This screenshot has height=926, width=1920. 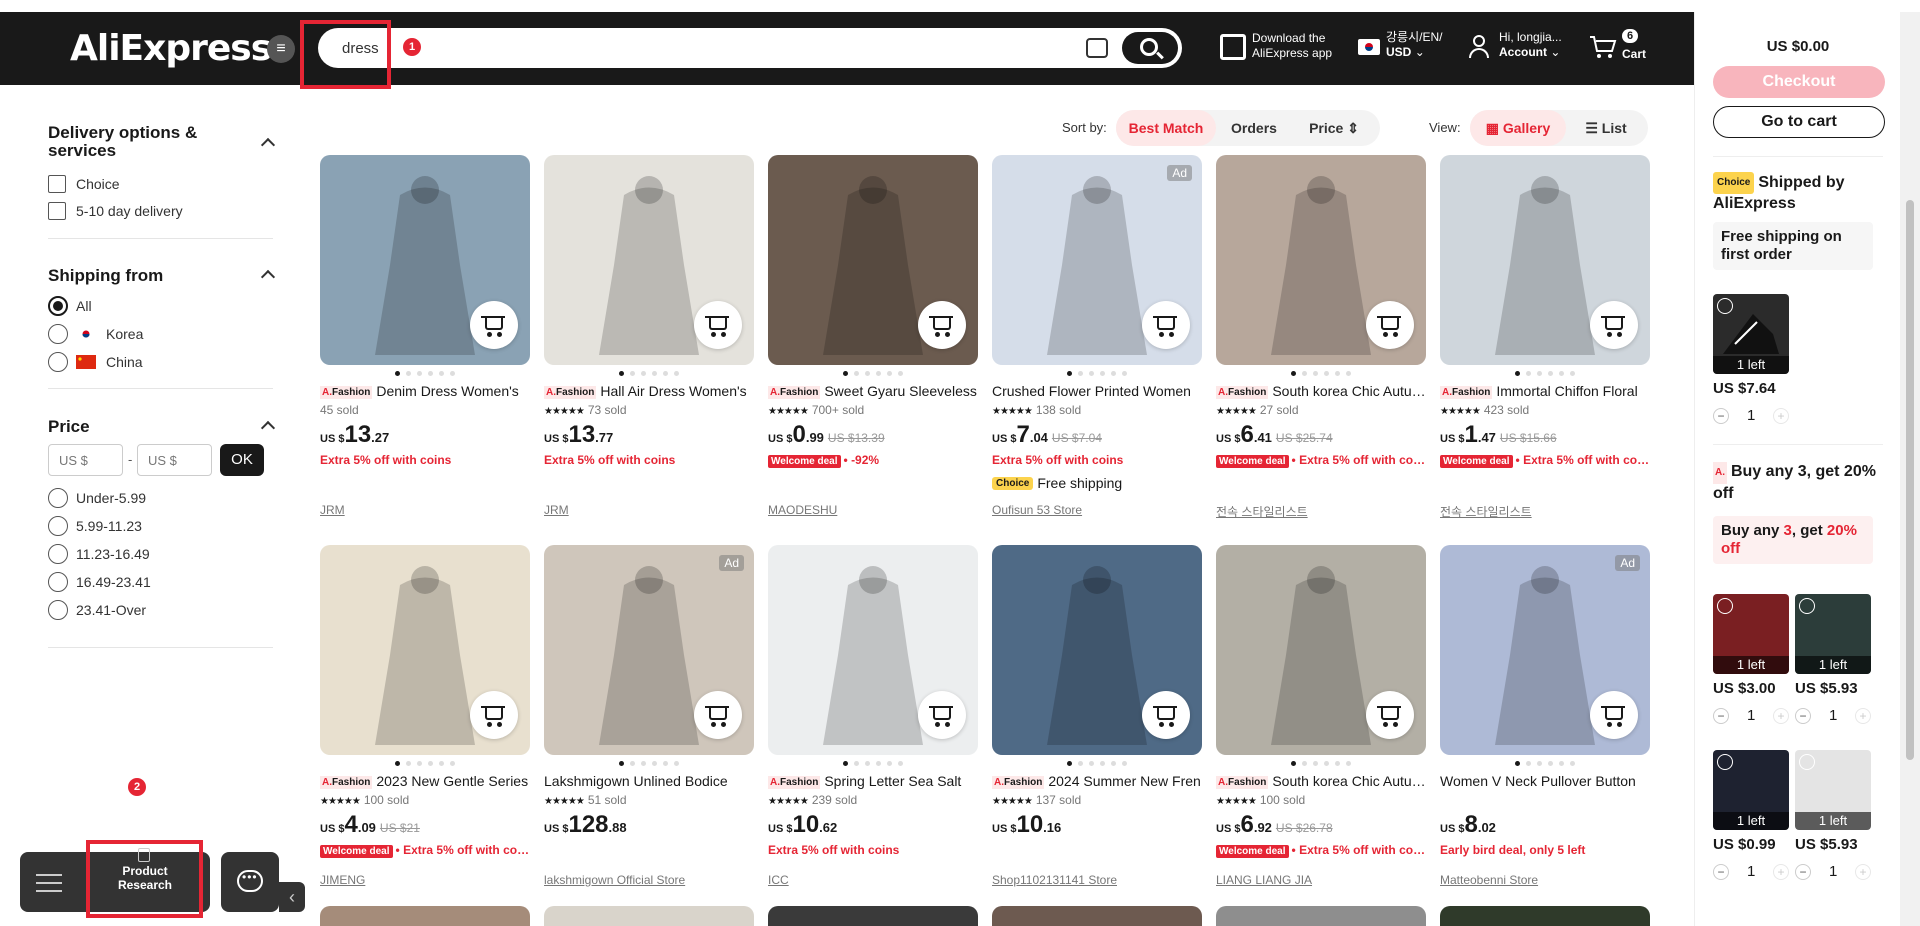 What do you see at coordinates (1037, 510) in the screenshot?
I see `store-link: Oufisun 53 Store` at bounding box center [1037, 510].